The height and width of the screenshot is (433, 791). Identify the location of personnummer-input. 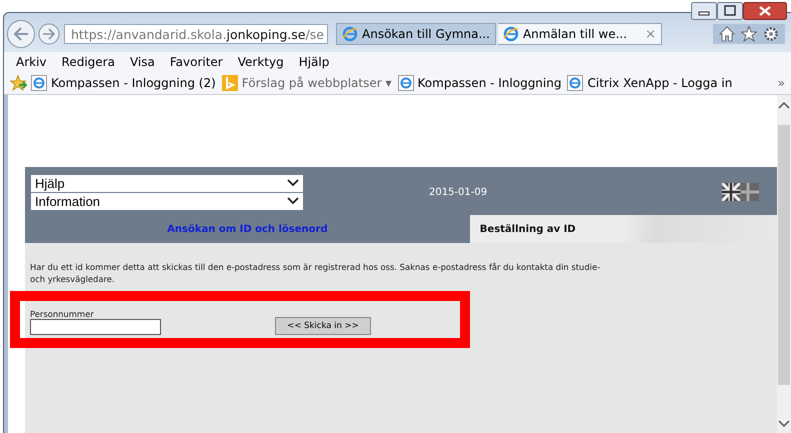
(95, 327).